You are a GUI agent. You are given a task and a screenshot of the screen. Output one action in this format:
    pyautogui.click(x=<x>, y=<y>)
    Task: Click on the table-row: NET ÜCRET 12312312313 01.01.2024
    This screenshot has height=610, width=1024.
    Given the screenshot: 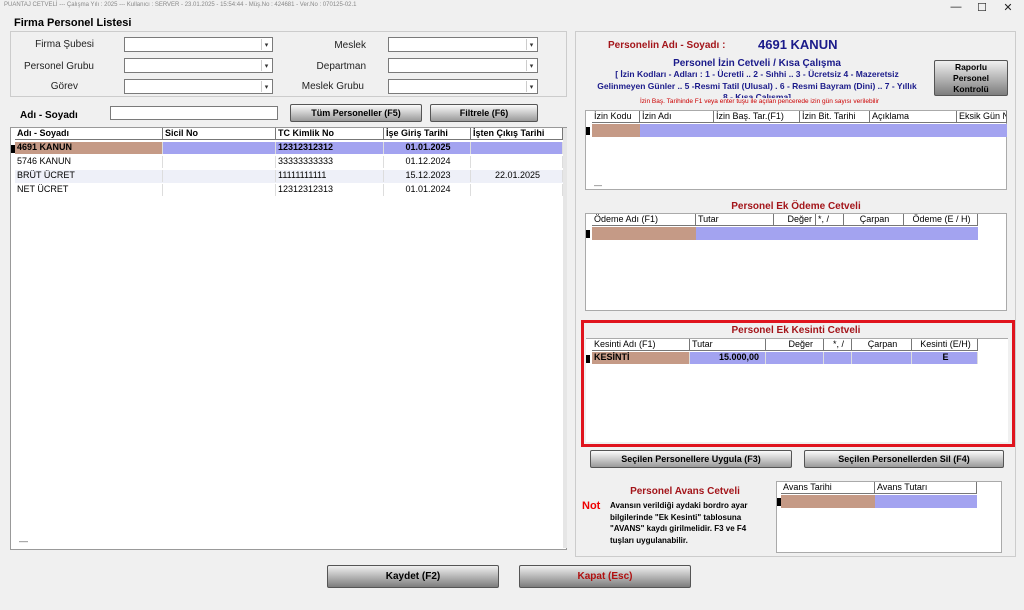 What is the action you would take?
    pyautogui.click(x=289, y=190)
    